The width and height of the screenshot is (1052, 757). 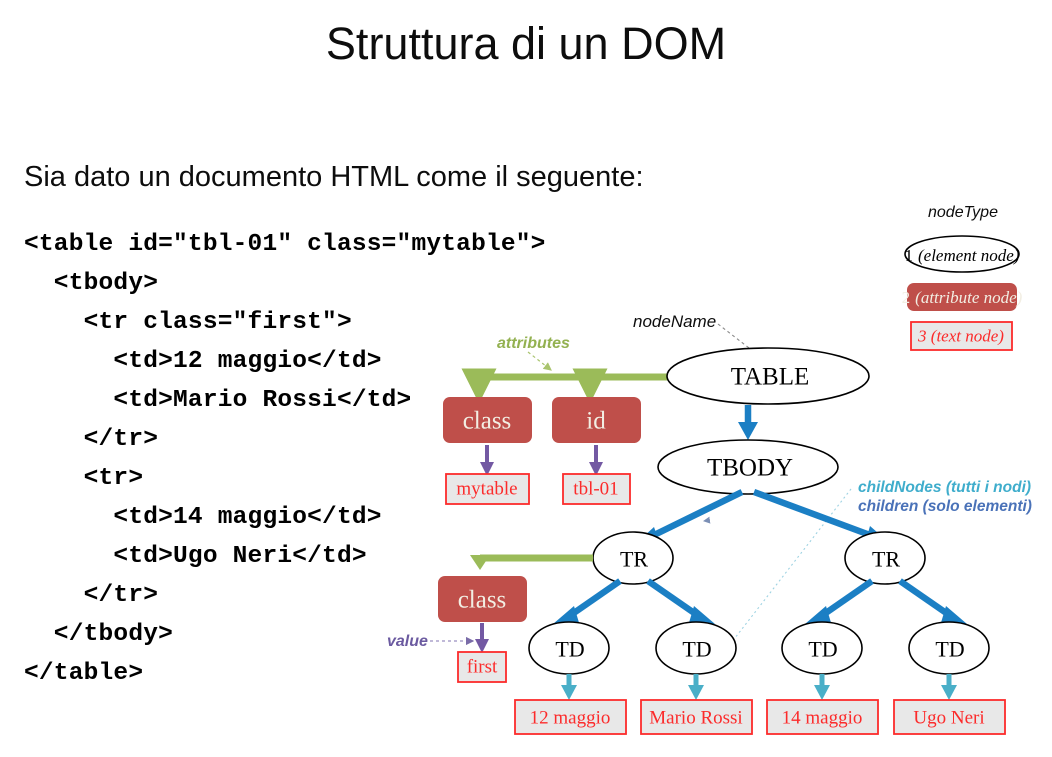 I want to click on node-td-4: TD, so click(x=949, y=648).